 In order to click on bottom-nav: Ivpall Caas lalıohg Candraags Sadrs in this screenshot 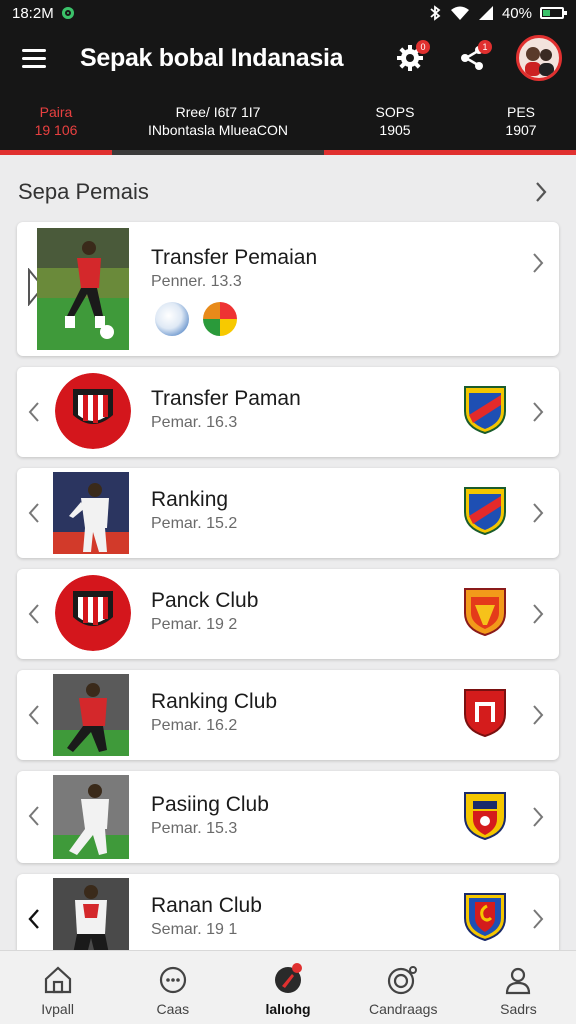, I will do `click(288, 987)`.